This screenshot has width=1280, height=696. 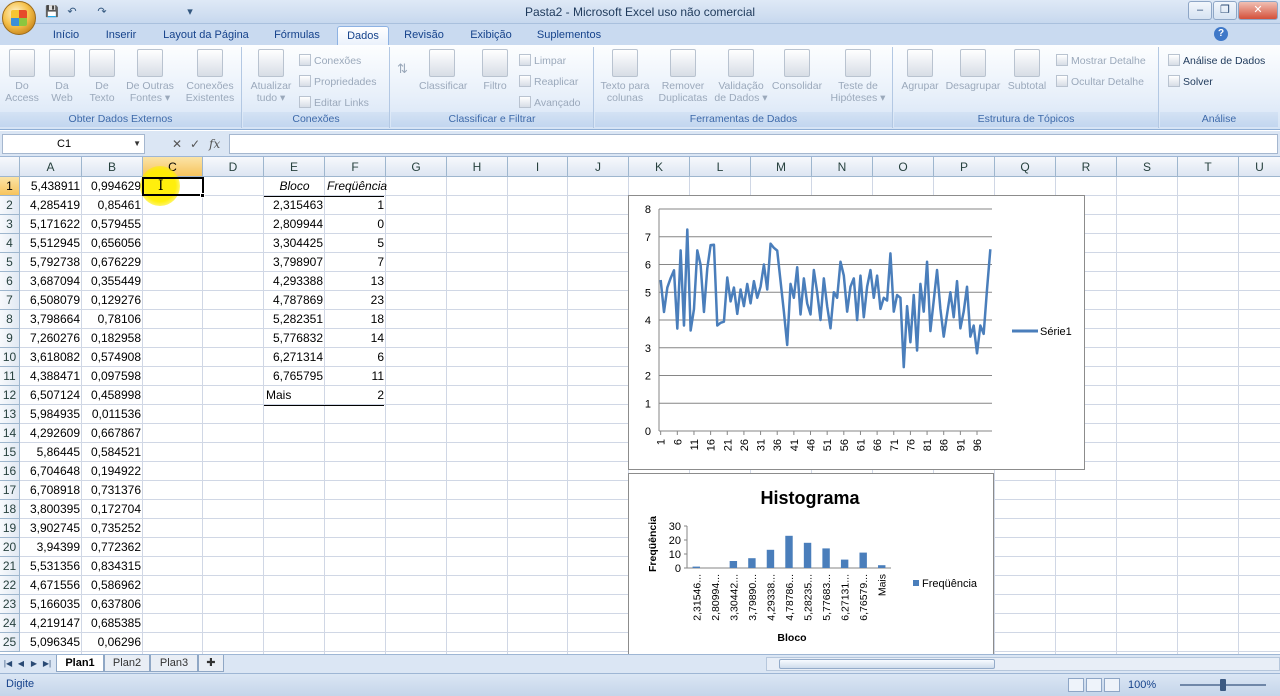 What do you see at coordinates (10, 357) in the screenshot?
I see `row-header: 10` at bounding box center [10, 357].